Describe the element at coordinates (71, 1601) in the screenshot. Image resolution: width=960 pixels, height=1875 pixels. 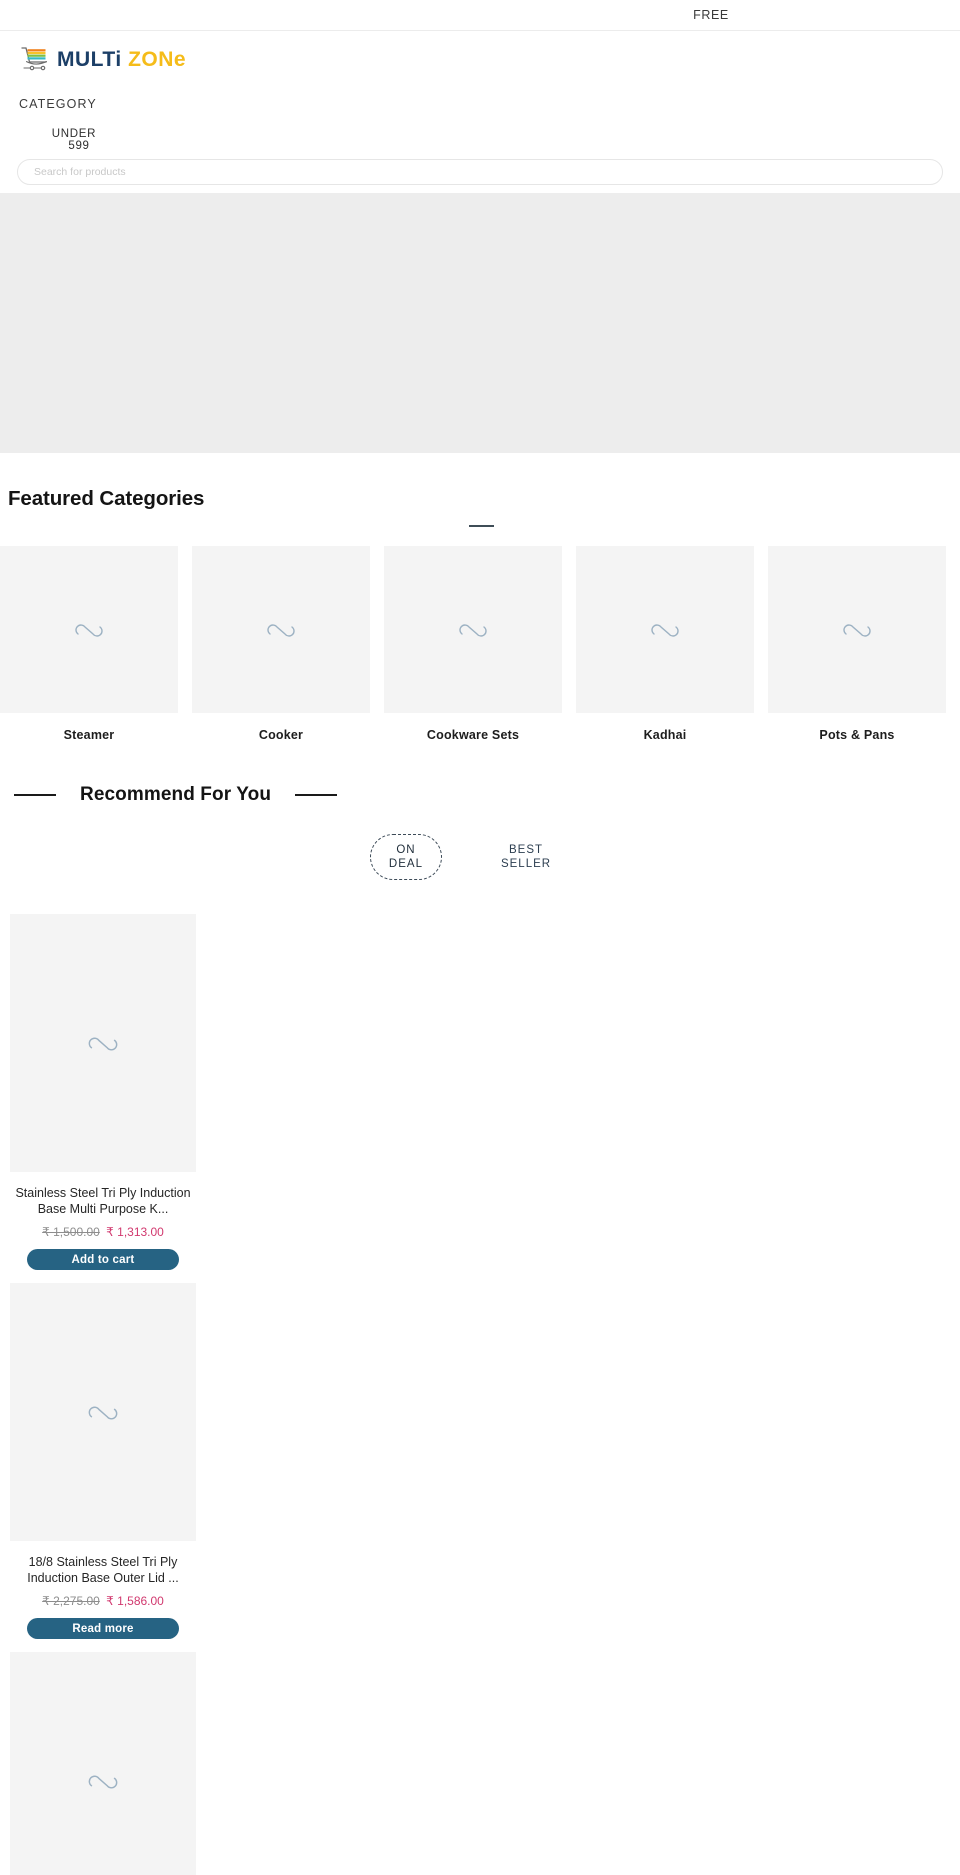
I see `product-price-original: ₹ 2,275.00` at that location.